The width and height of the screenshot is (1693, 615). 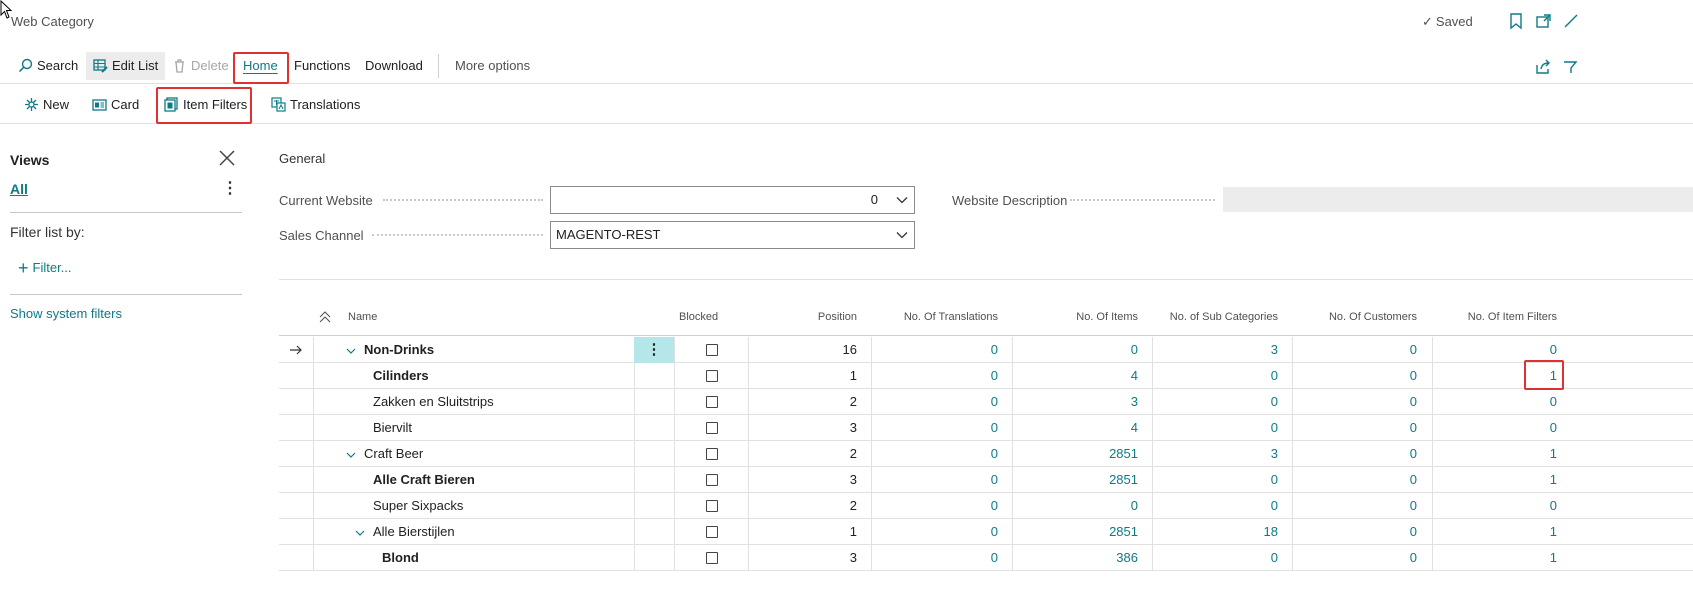 I want to click on category-name: Zakken en Sluitstrips, so click(x=433, y=402).